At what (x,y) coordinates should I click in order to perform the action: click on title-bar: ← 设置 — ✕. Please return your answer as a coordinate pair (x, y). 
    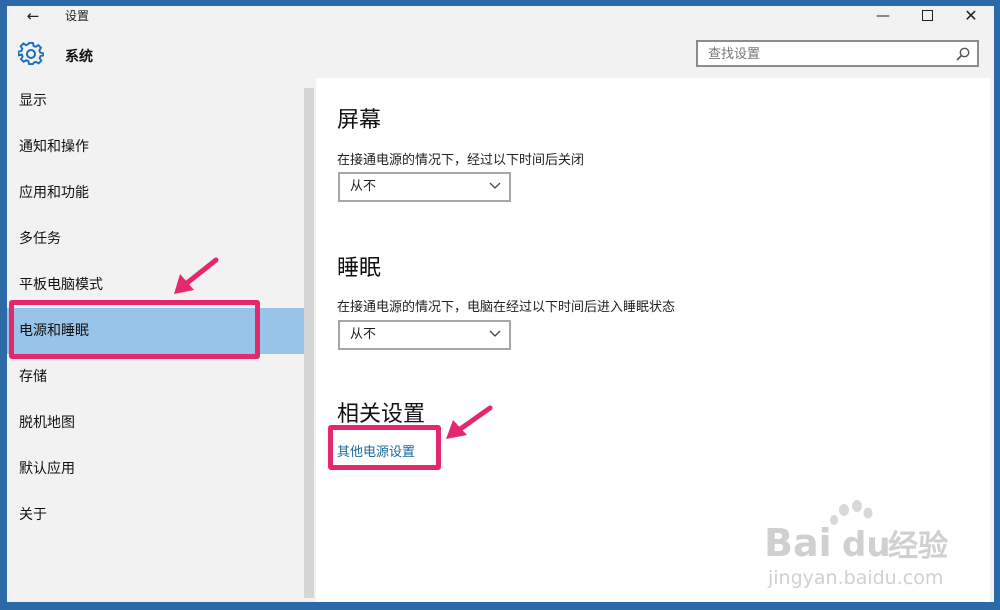
    Looking at the image, I should click on (500, 17).